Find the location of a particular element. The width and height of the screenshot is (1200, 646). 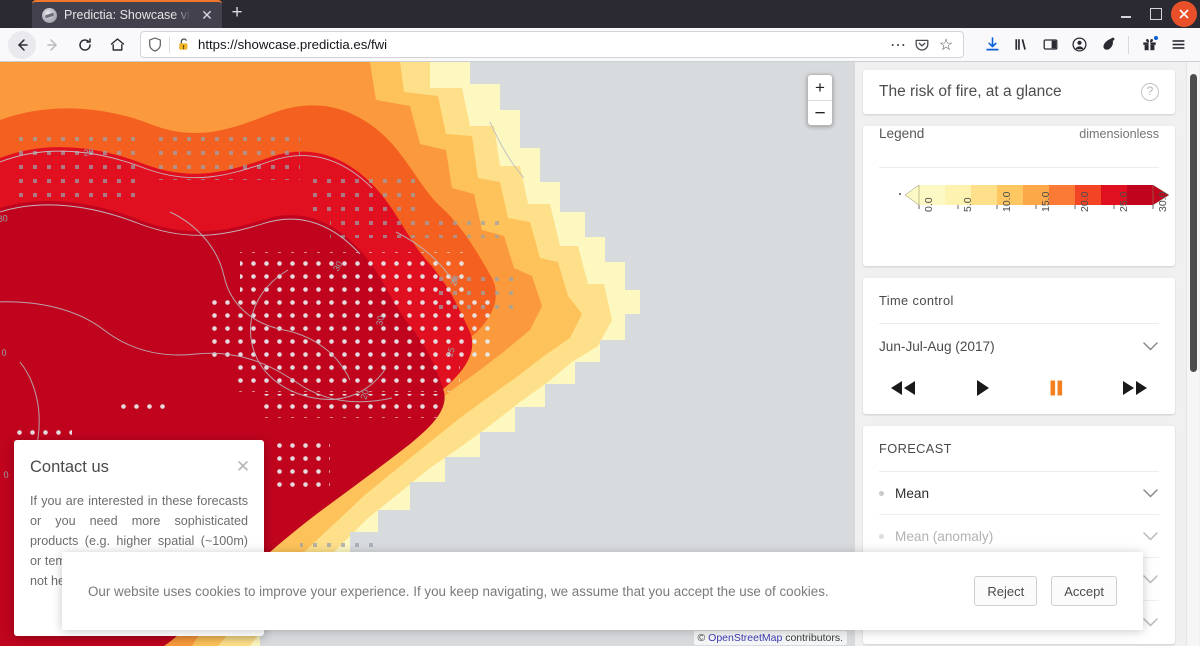

forecast-item-label: Mean is located at coordinates (912, 493).